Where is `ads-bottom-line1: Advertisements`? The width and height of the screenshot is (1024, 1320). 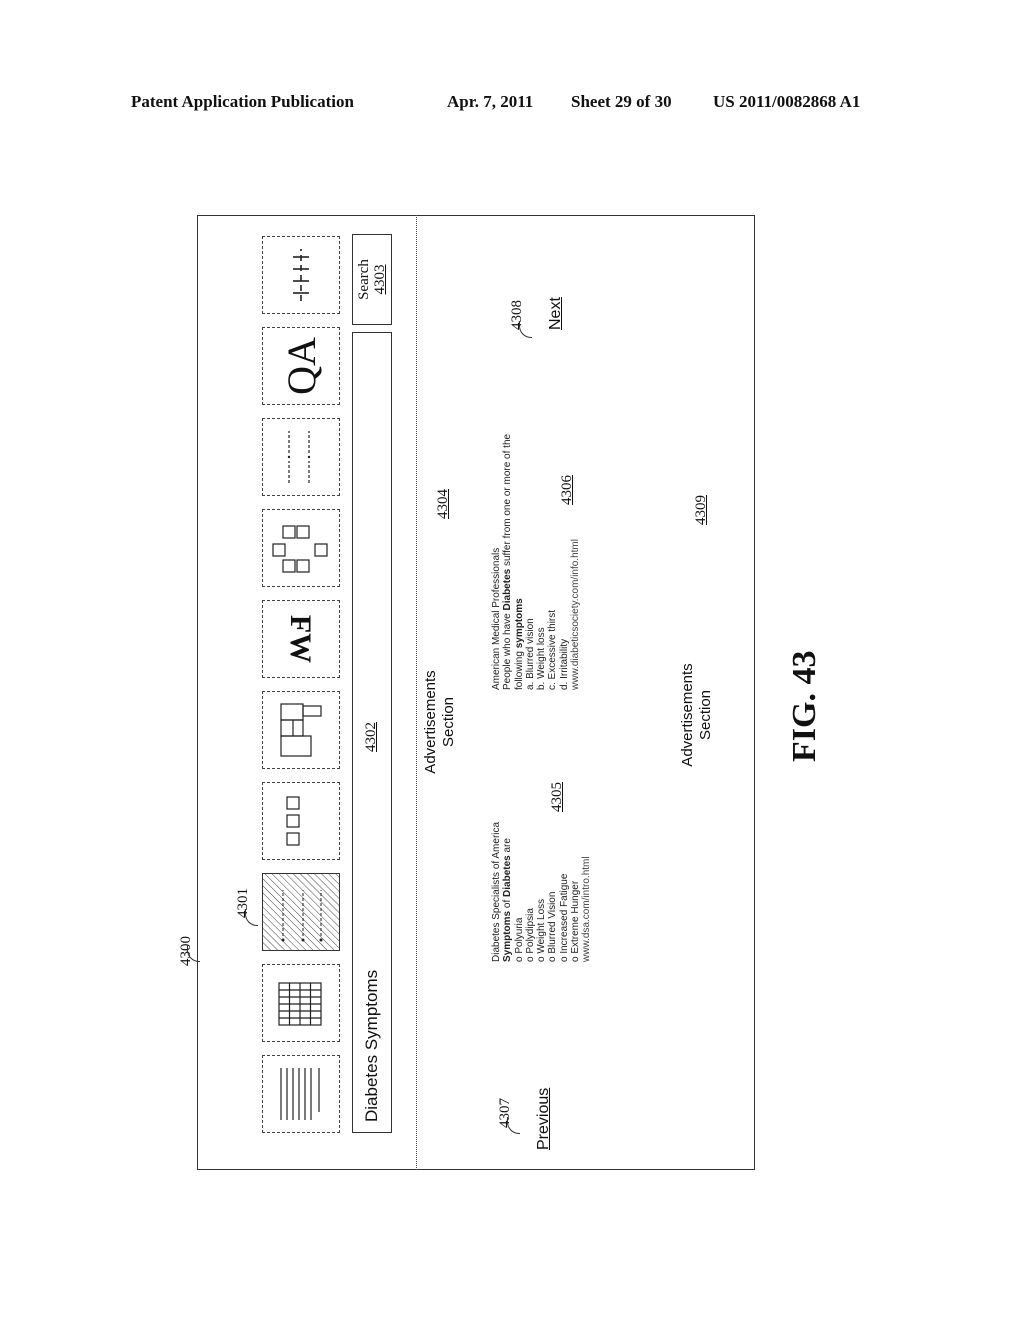 ads-bottom-line1: Advertisements is located at coordinates (687, 715).